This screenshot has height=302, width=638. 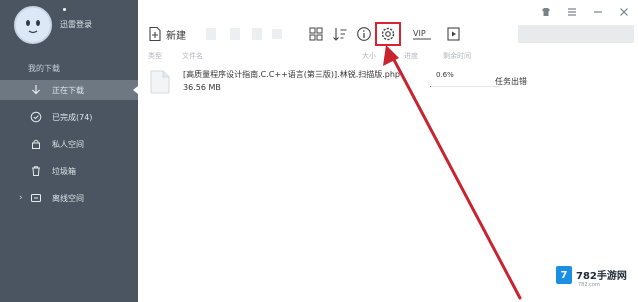 I want to click on column-header-name: 文件名, so click(x=192, y=56).